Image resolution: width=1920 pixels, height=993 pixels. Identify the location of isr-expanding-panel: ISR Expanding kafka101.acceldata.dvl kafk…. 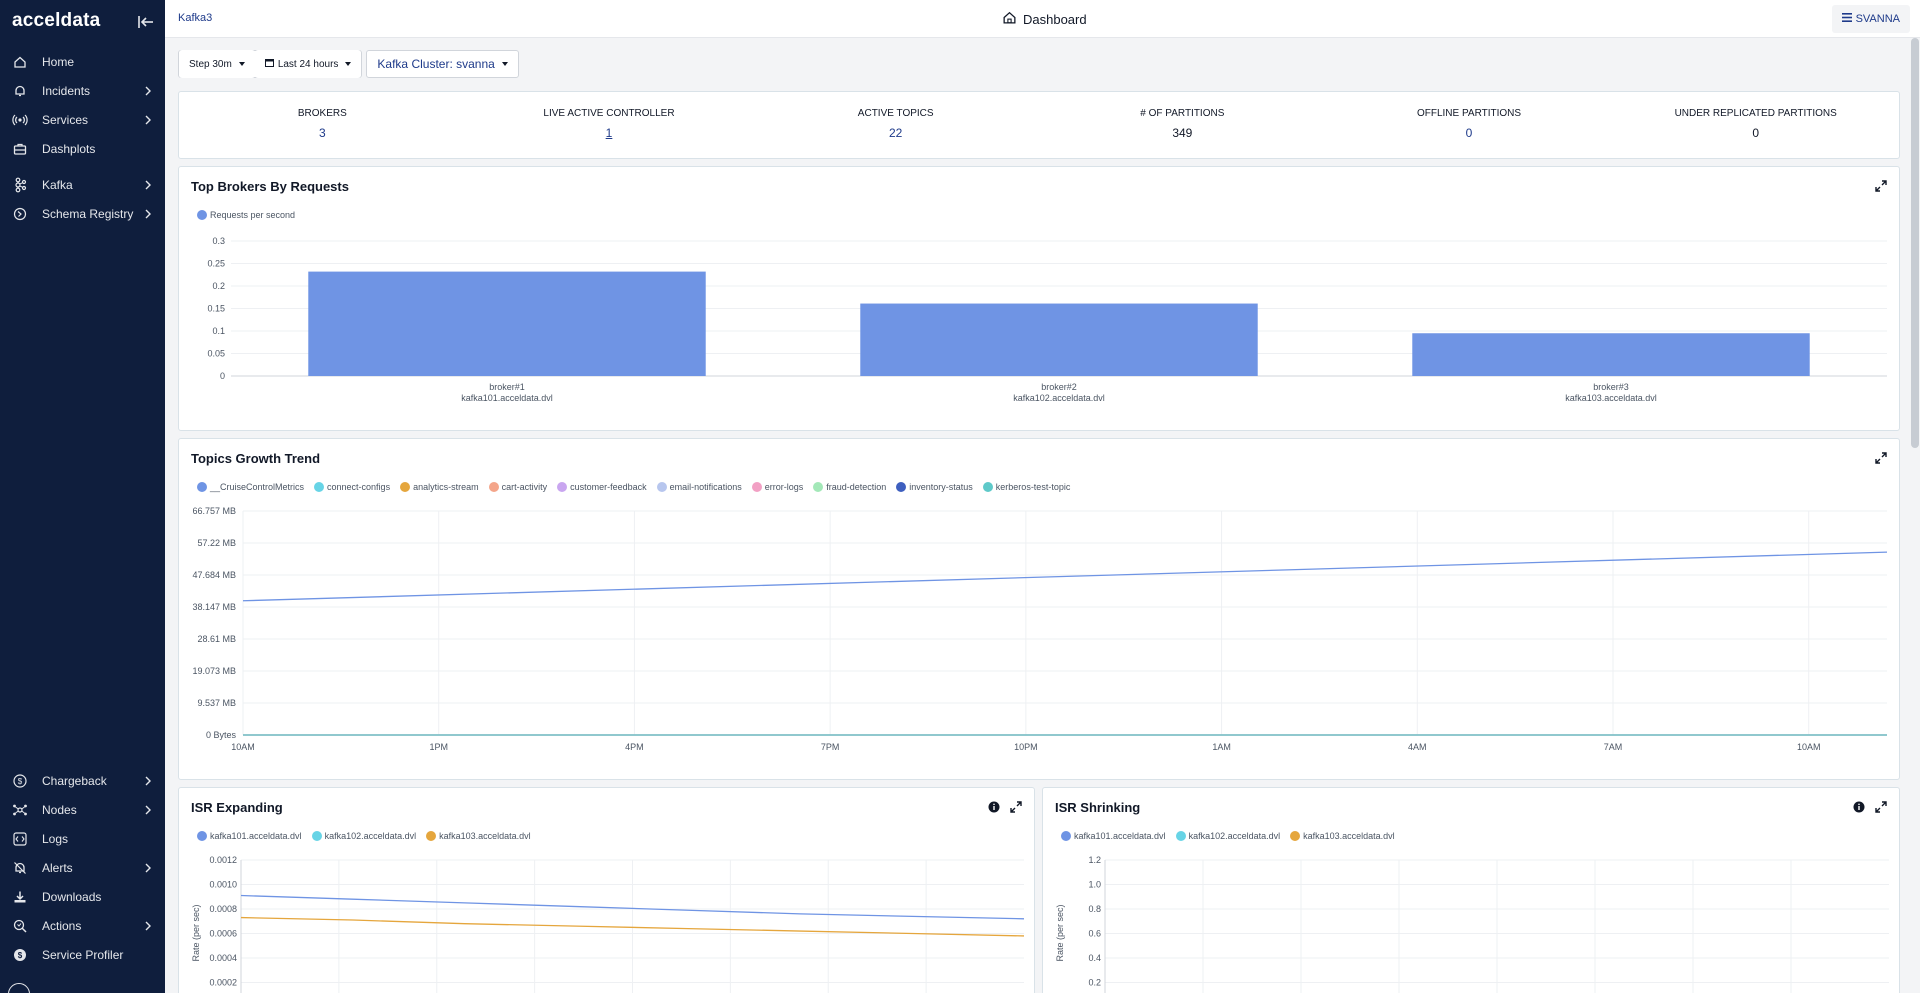
(606, 890).